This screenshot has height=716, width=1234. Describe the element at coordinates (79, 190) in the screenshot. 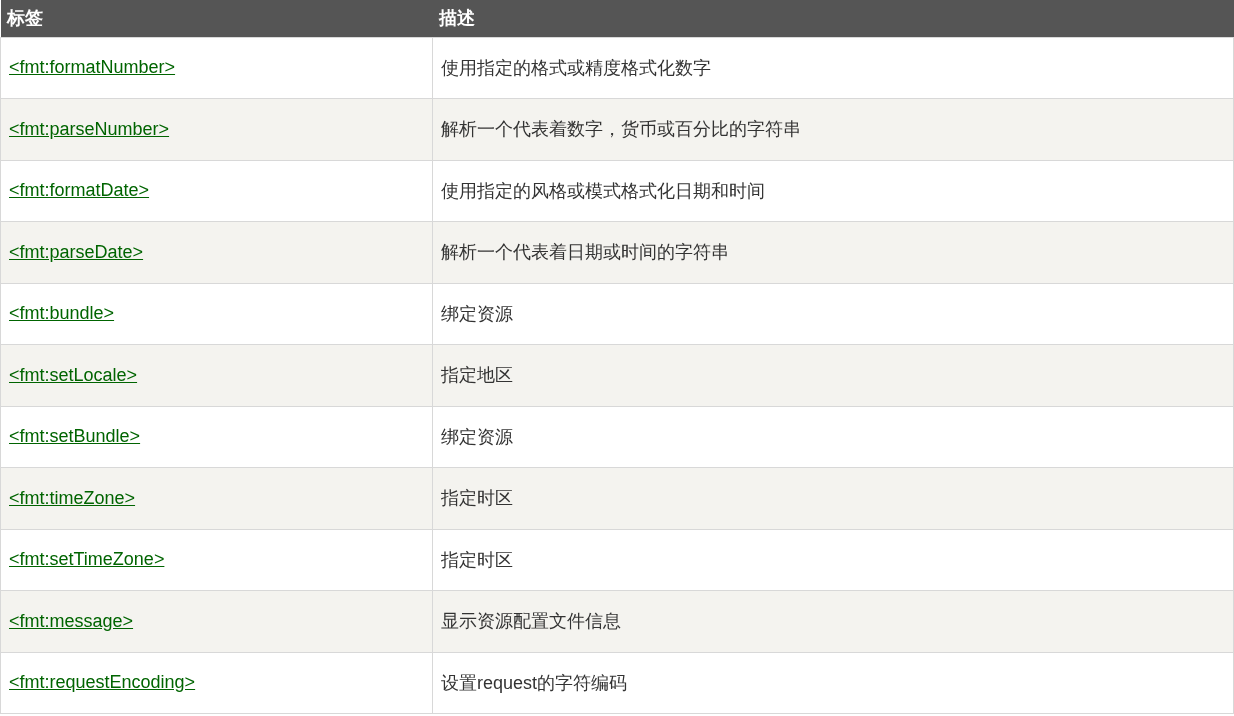

I see `tag-link: <fmt:formatDate>` at that location.